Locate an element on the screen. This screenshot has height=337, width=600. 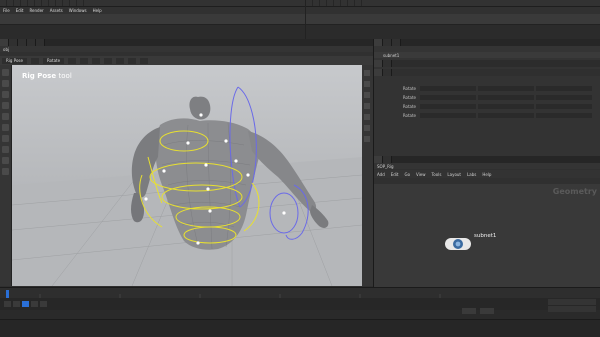
step-back-button is located at coordinates (16, 304).